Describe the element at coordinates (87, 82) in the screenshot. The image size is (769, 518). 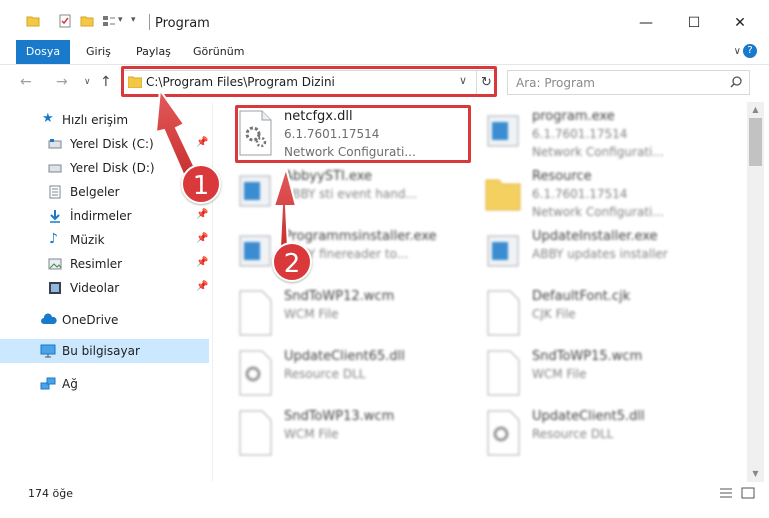
I see `recent-locations-icon: ∨` at that location.